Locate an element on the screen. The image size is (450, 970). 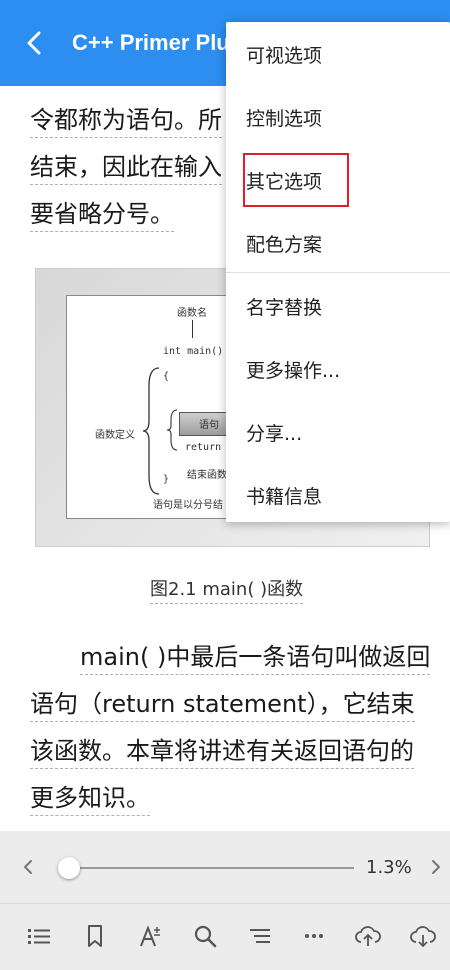
progress-percent: 1.3% is located at coordinates (389, 867).